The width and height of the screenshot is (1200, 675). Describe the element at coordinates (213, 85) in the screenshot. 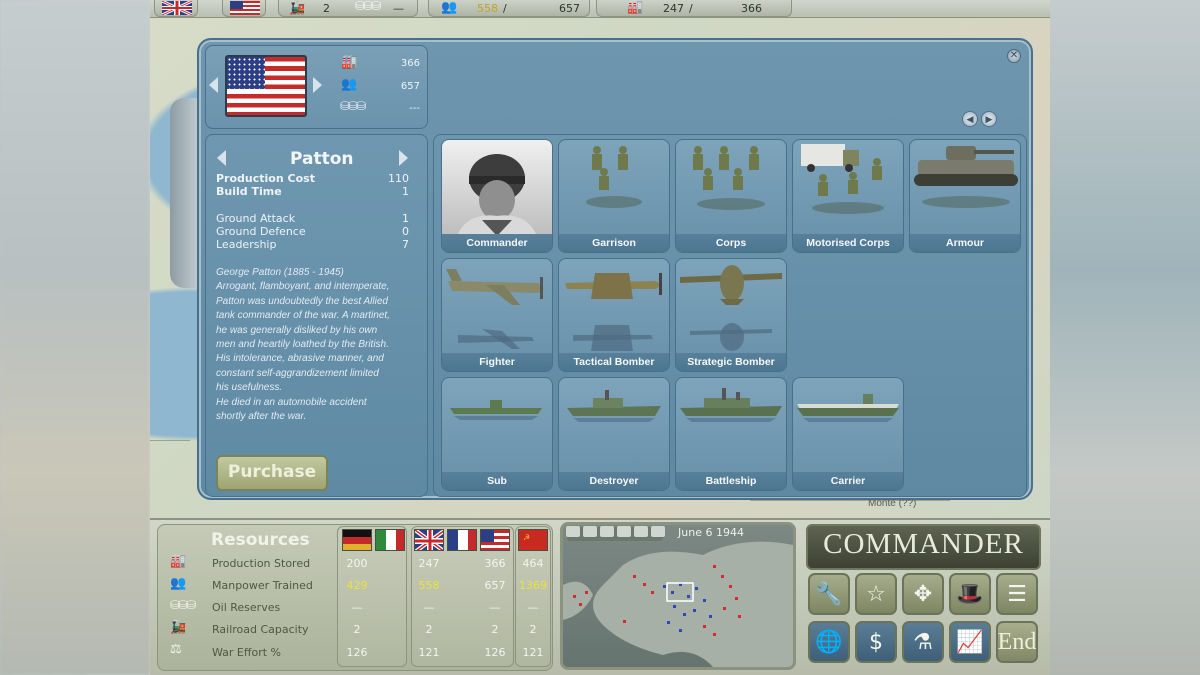

I see `prev-country-arrow-icon` at that location.